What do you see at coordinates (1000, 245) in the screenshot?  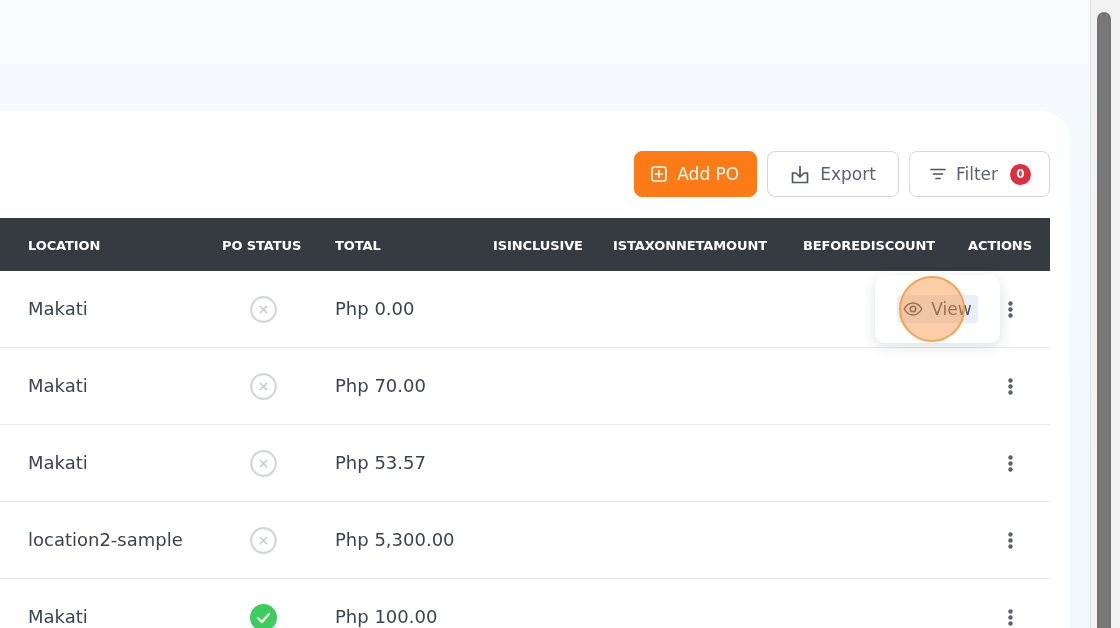 I see `column-header: ACTIONS` at bounding box center [1000, 245].